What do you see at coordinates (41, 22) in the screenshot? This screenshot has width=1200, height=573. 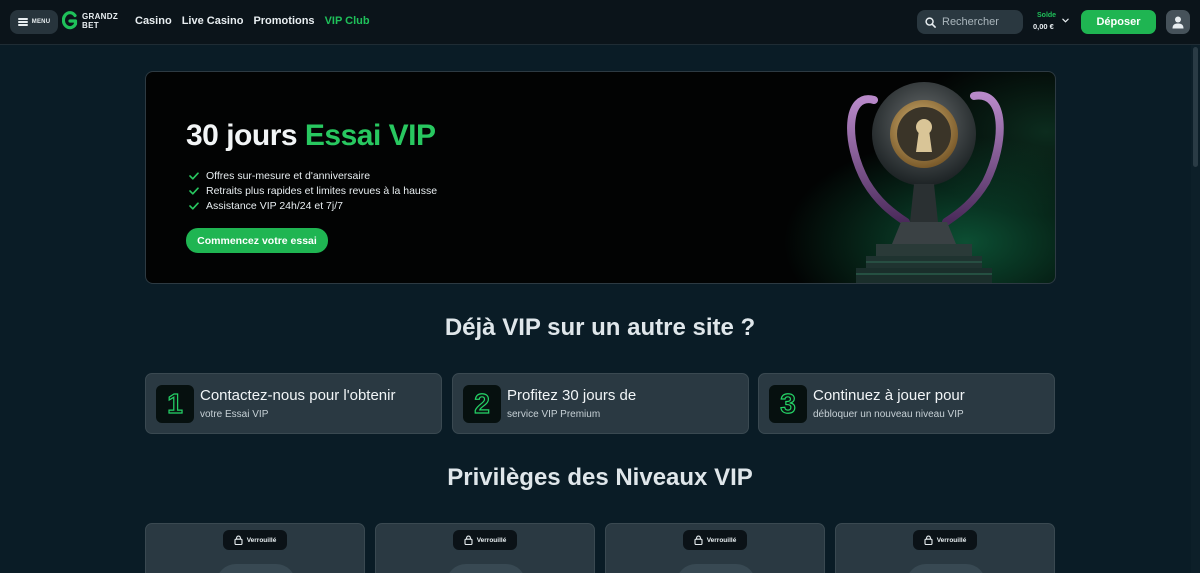 I see `menu-label: MENU` at bounding box center [41, 22].